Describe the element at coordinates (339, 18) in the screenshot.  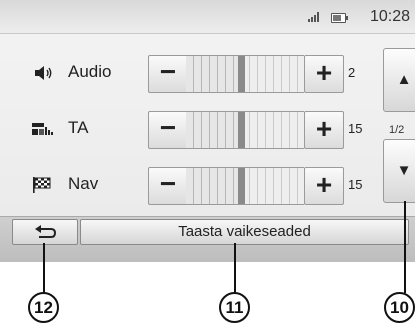
I see `battery-icon` at that location.